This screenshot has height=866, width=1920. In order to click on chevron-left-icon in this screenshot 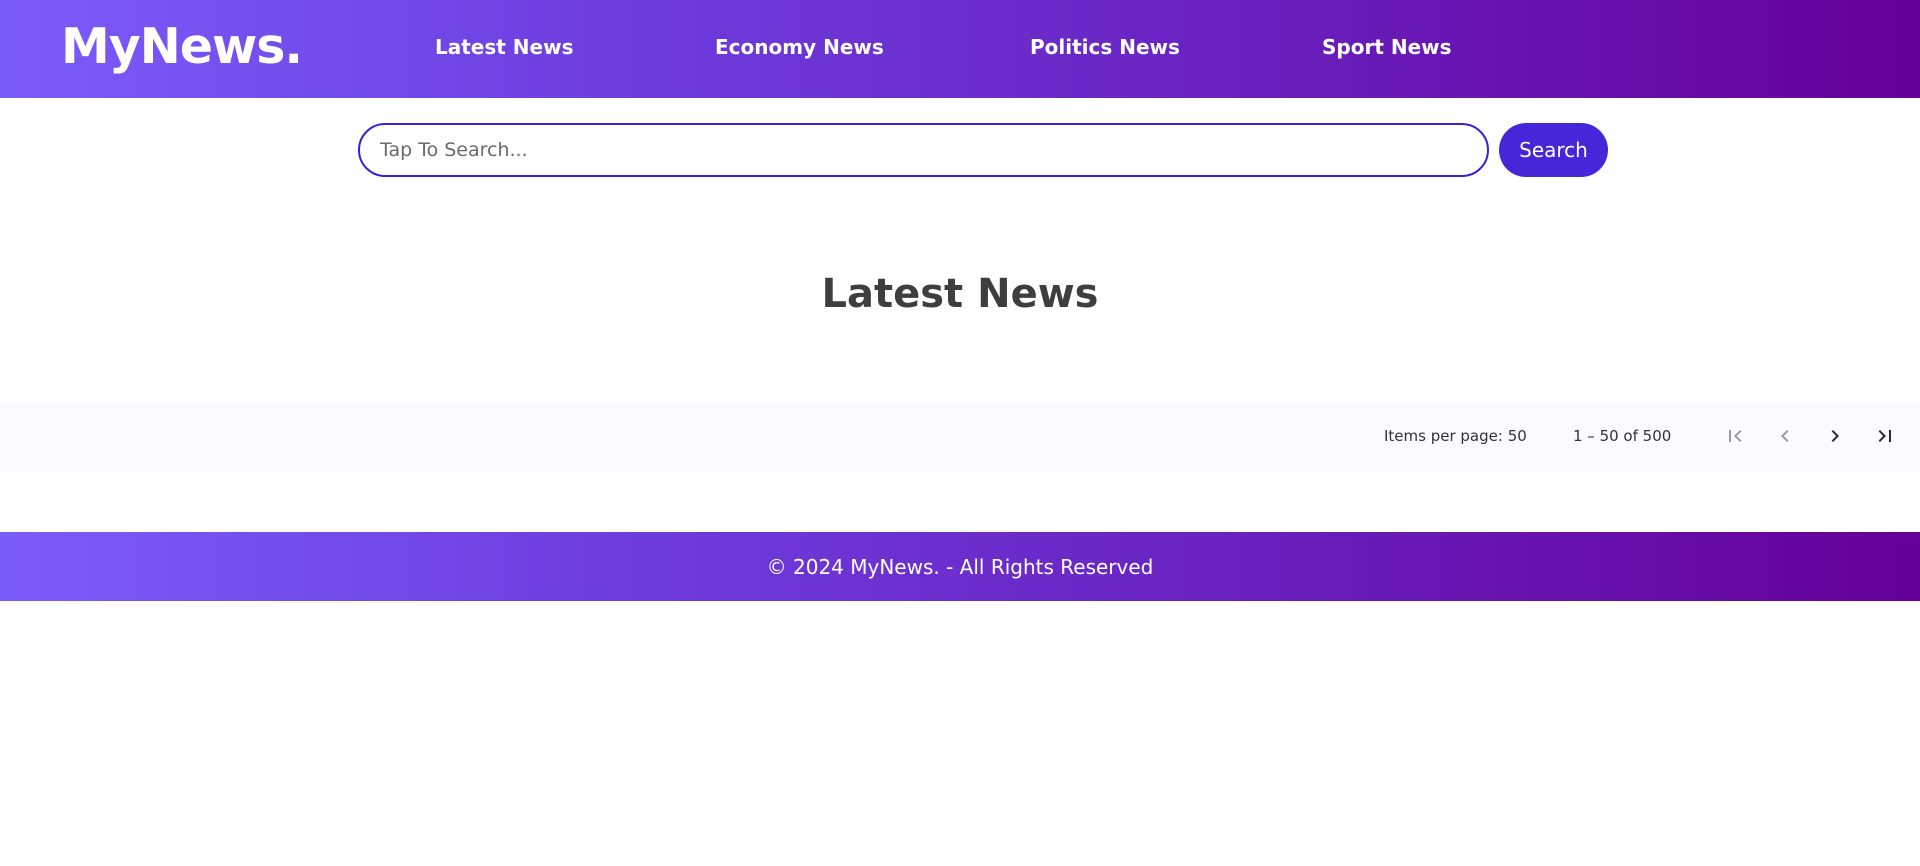, I will do `click(1785, 436)`.